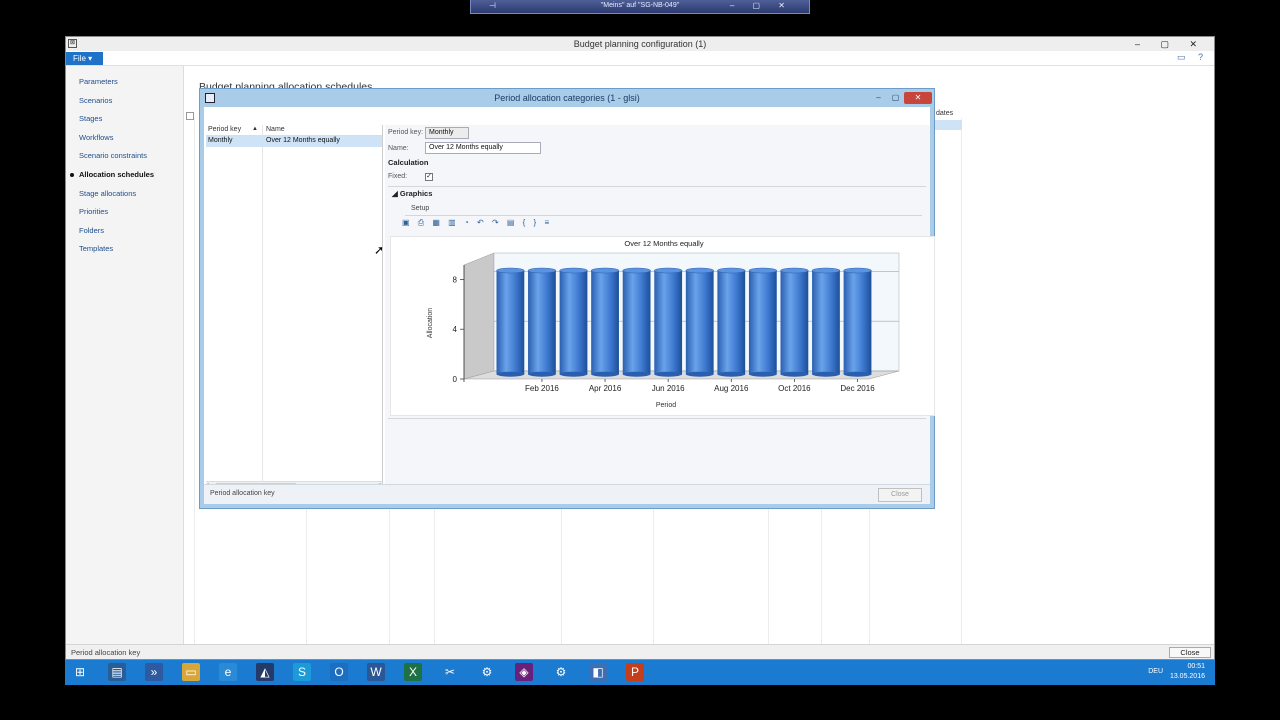  Describe the element at coordinates (699, 322) in the screenshot. I see `bar-jul-2016` at that location.